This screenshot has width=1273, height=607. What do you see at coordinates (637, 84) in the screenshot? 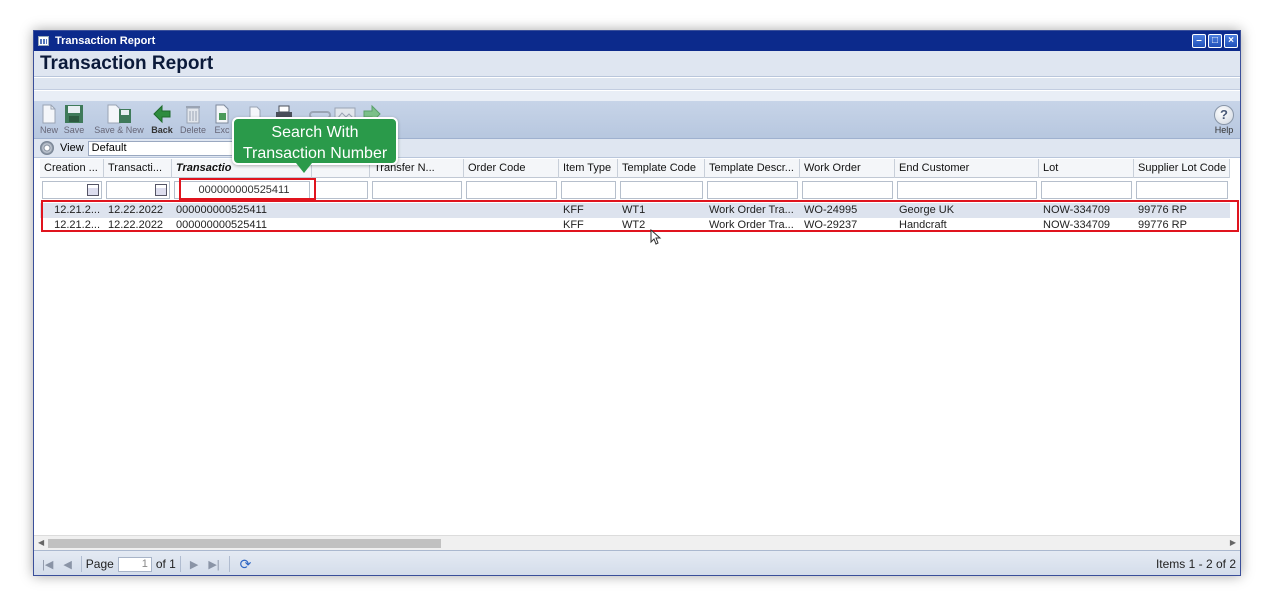
I see `header-strip` at bounding box center [637, 84].